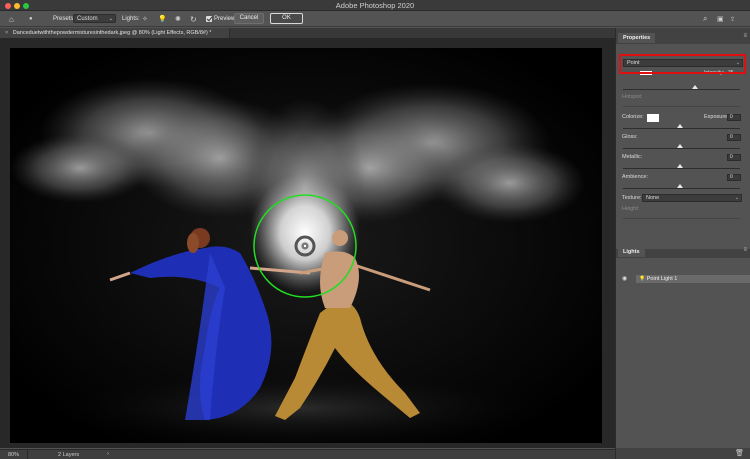 This screenshot has width=750, height=459. I want to click on lights-tab: Lights, so click(631, 252).